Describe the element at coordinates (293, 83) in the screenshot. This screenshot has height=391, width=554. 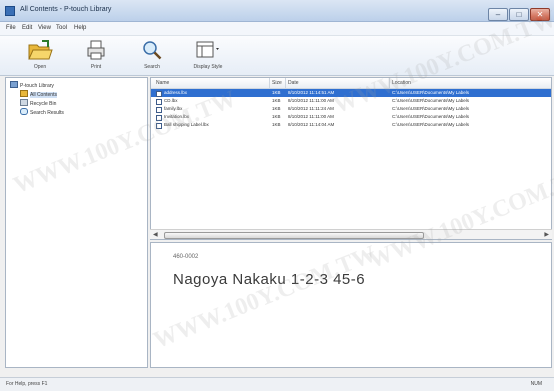
I see `column-date: Date` at that location.